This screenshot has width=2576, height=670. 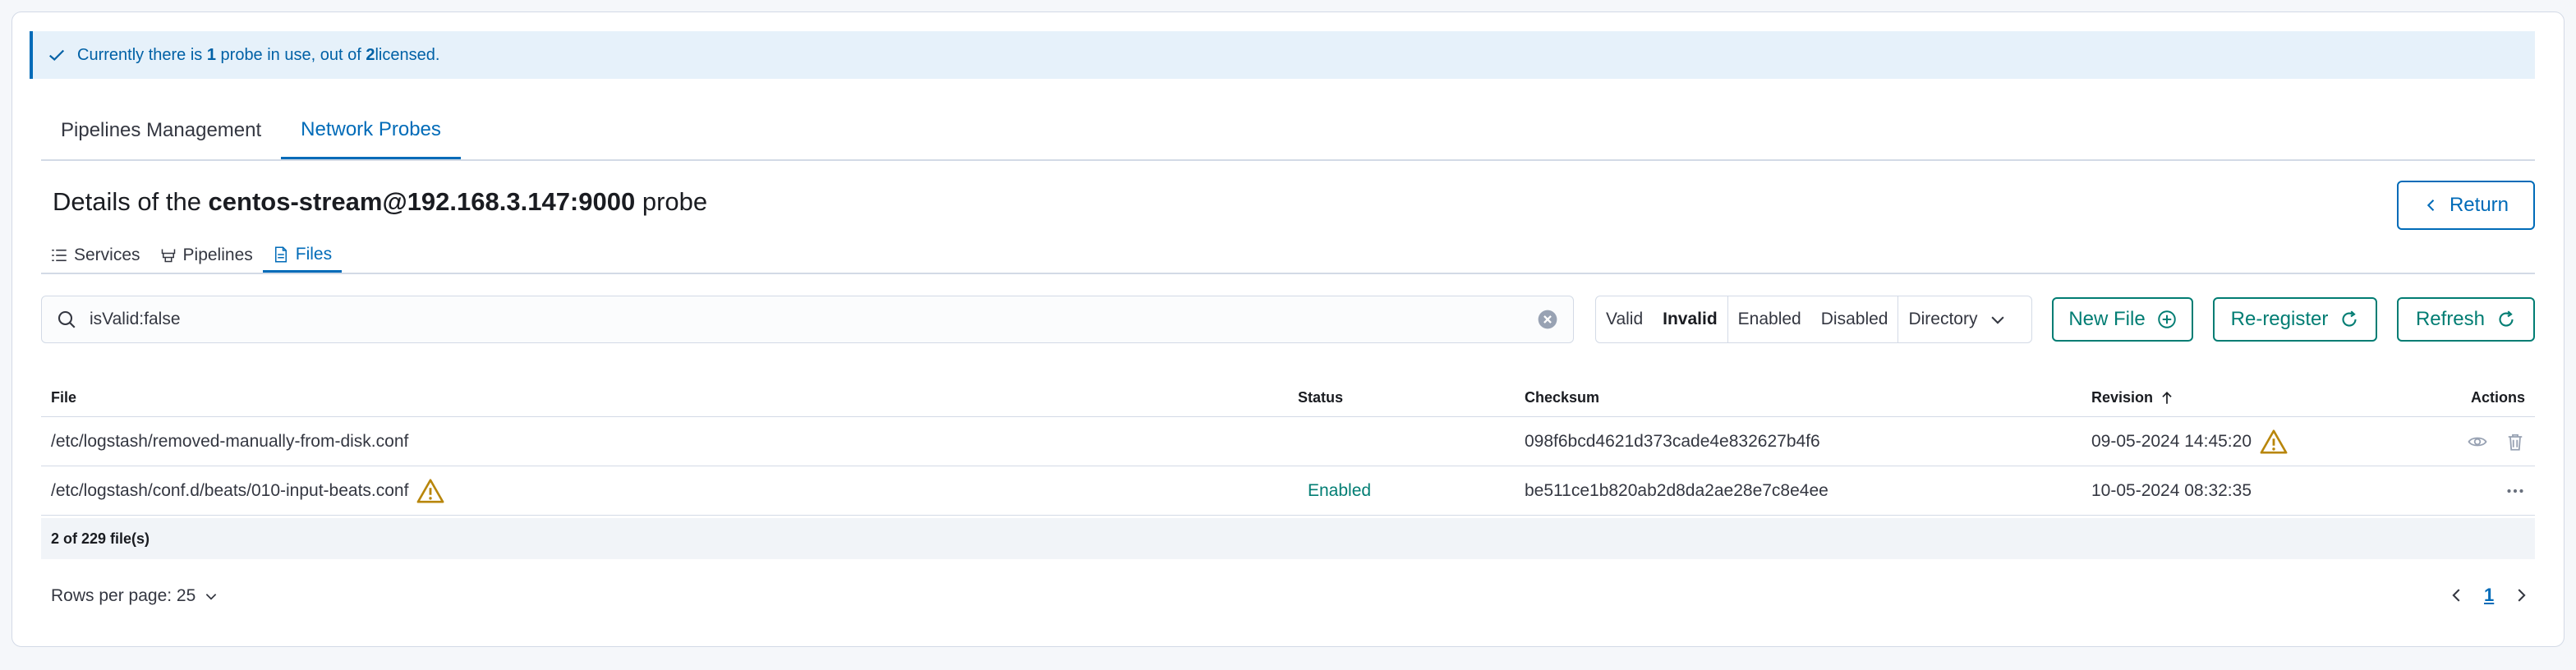 I want to click on rows-per-page-select: Rows per page: 25, so click(x=134, y=596).